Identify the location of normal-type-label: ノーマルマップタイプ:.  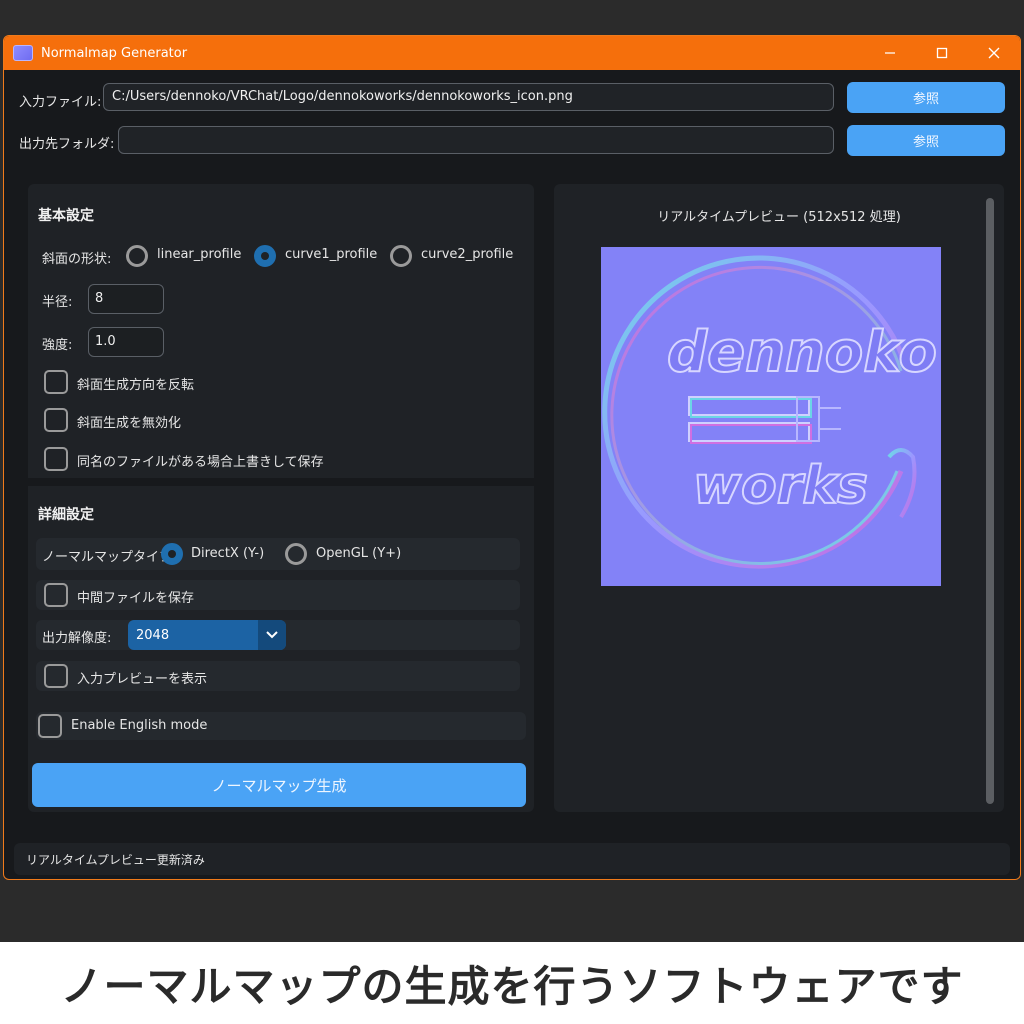
(109, 557).